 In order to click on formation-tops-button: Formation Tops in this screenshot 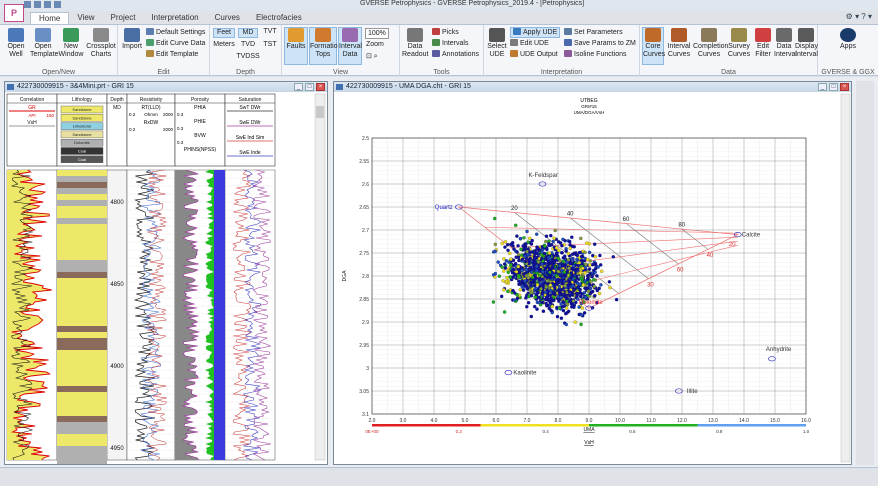, I will do `click(325, 46)`.